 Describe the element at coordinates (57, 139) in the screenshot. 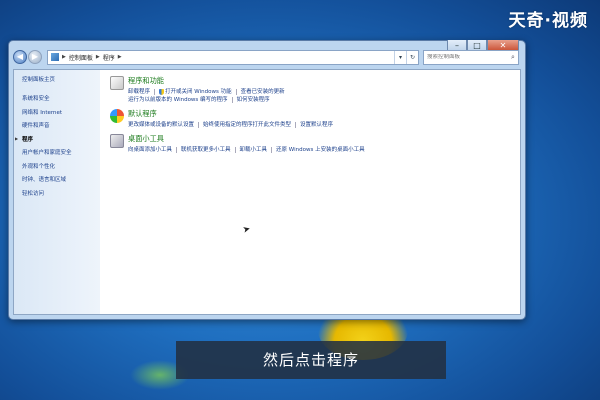

I see `sidebar-item-programs: 程序` at that location.